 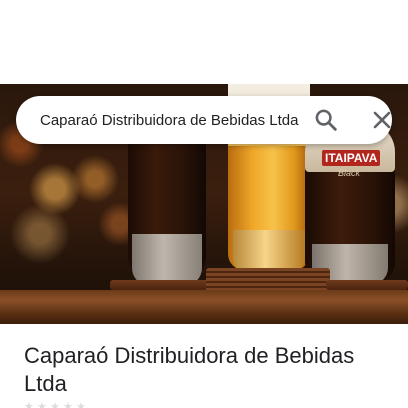 I want to click on search-bar, so click(x=204, y=120).